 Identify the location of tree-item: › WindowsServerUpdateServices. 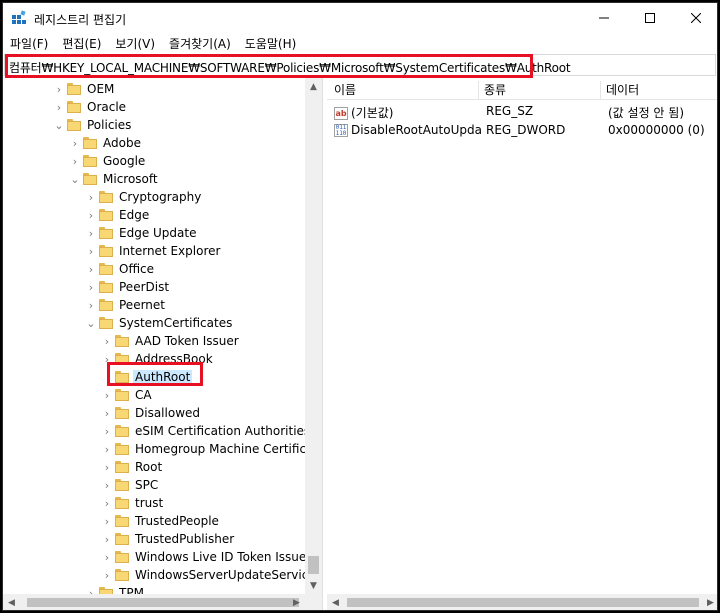
(210, 575).